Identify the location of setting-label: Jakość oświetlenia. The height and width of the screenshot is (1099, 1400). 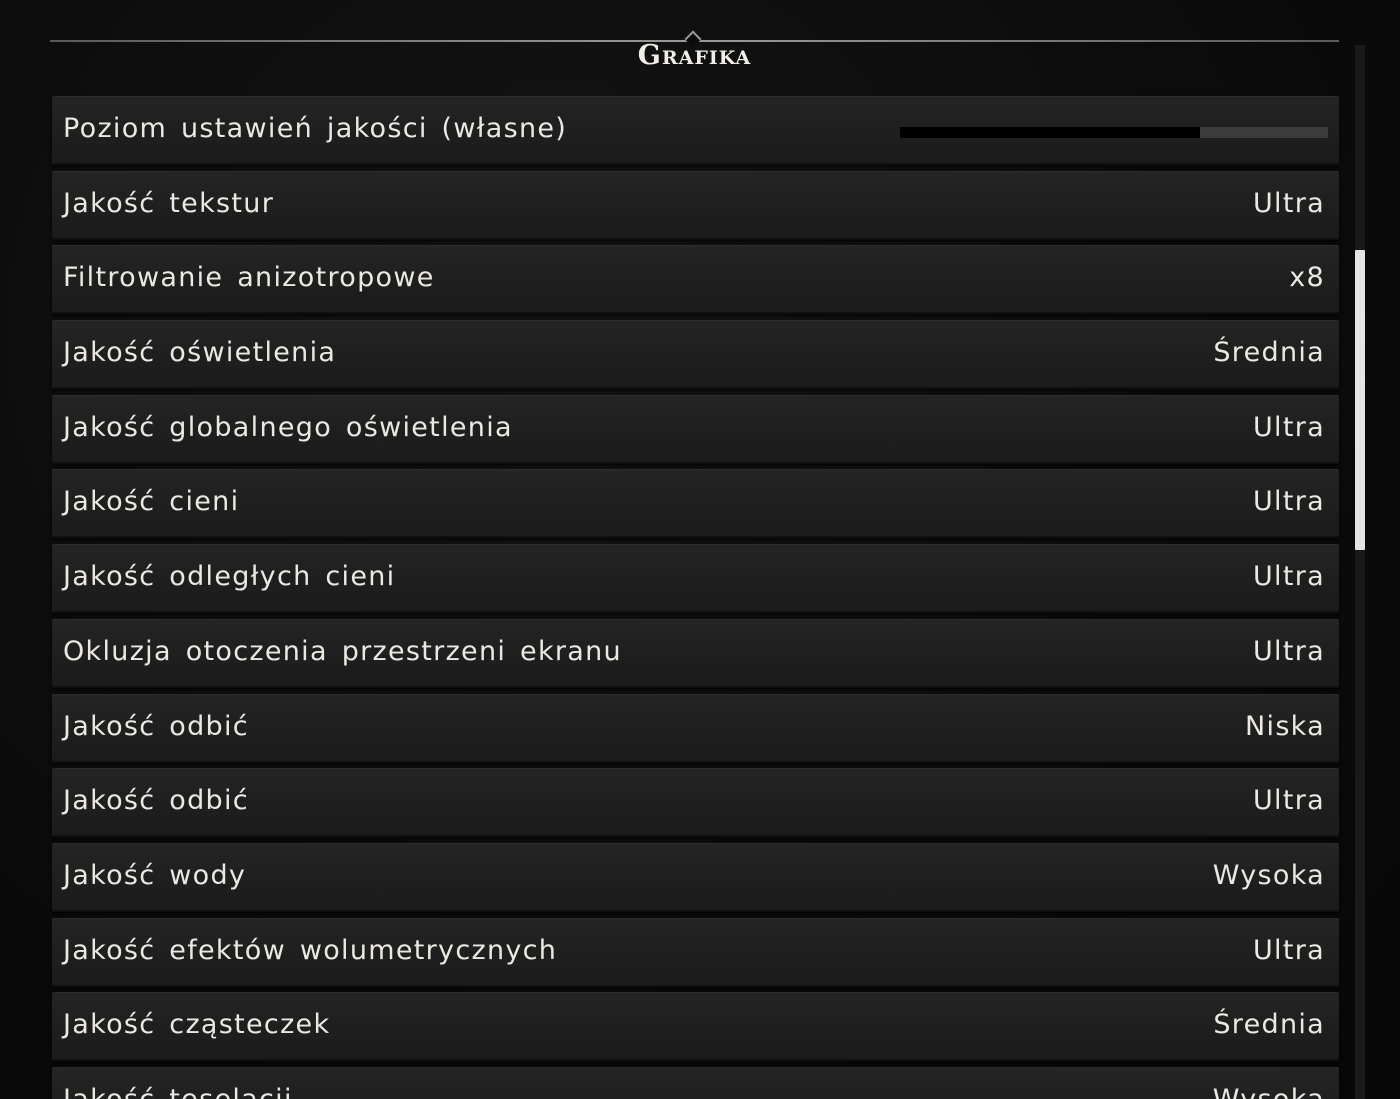
(200, 353).